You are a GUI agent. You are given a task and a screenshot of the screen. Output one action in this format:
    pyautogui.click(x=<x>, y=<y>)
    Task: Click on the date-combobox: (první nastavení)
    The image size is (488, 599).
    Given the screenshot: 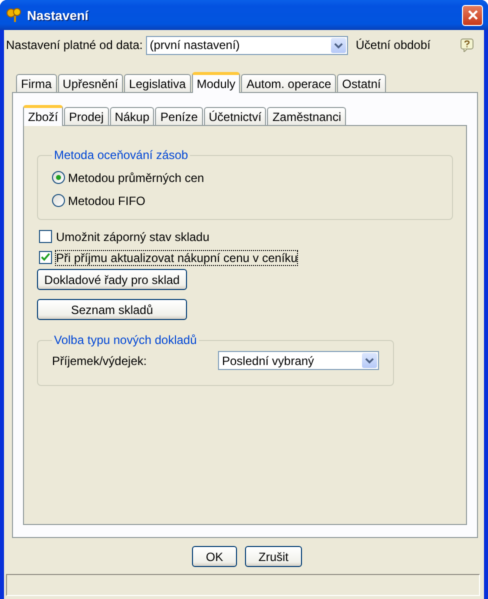 What is the action you would take?
    pyautogui.click(x=247, y=45)
    